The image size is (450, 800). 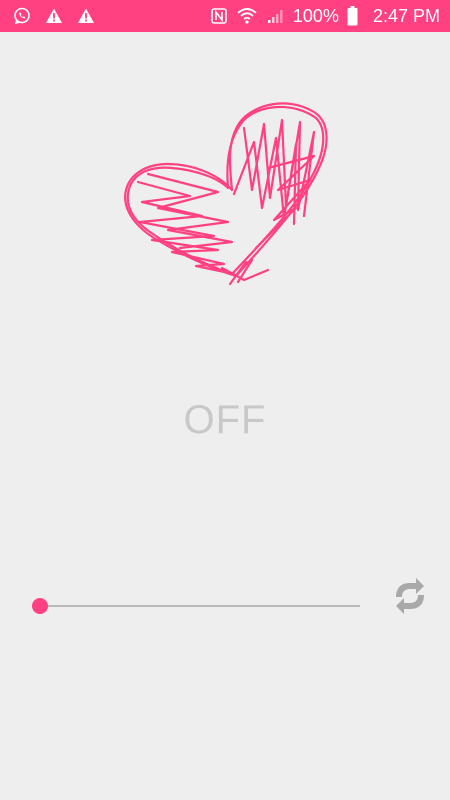 I want to click on whatsapp-icon, so click(x=22, y=16).